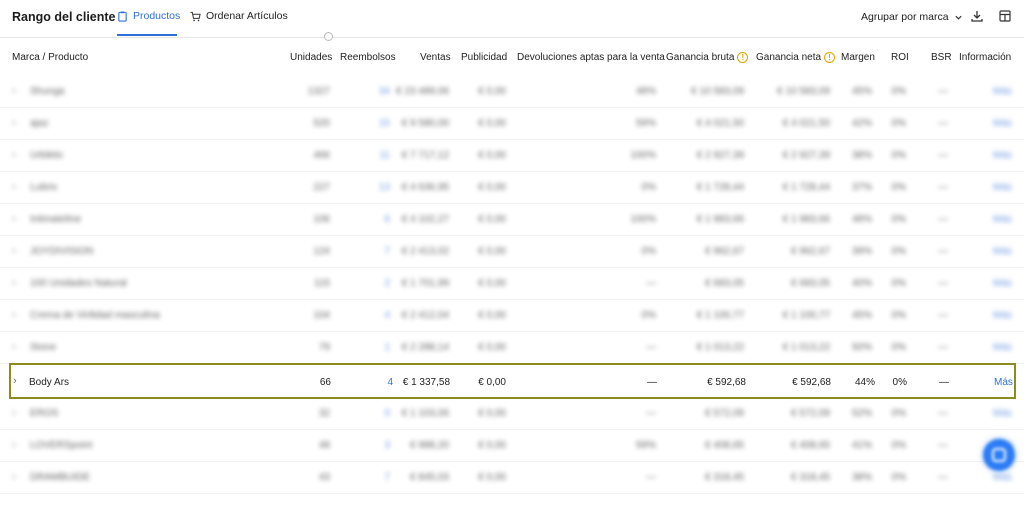 Image resolution: width=1024 pixels, height=506 pixels. Describe the element at coordinates (724, 251) in the screenshot. I see `gross-profit-value: € 962,67` at that location.